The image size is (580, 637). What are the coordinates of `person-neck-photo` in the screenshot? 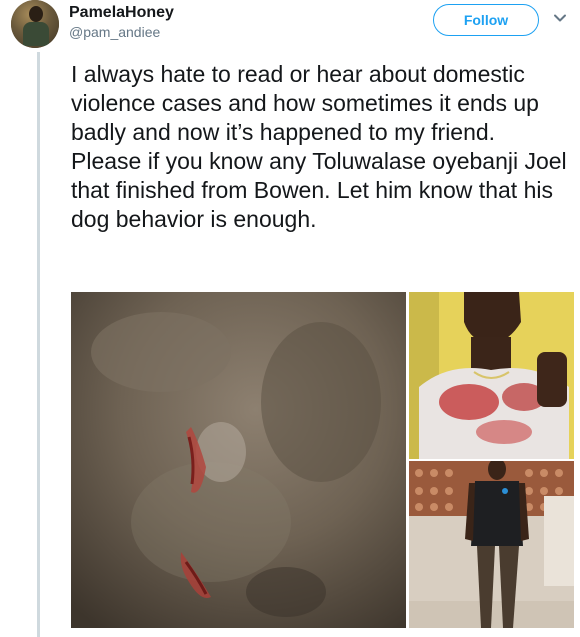 It's located at (491, 375).